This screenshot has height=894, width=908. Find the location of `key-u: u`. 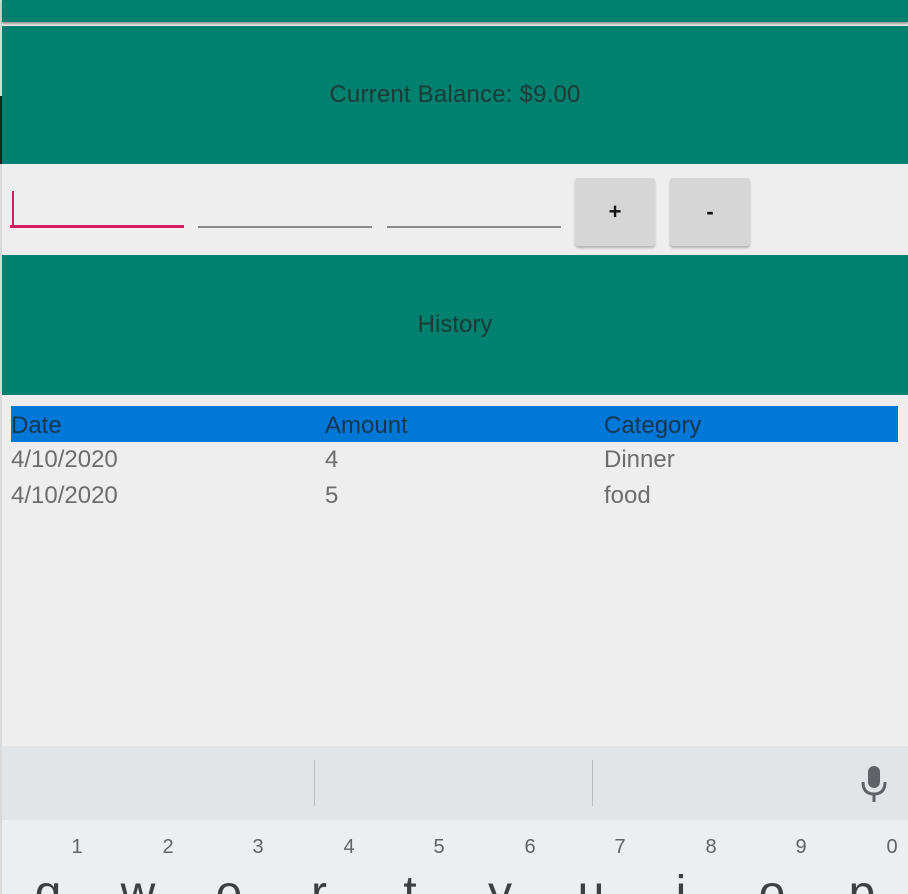

key-u: u is located at coordinates (591, 879).